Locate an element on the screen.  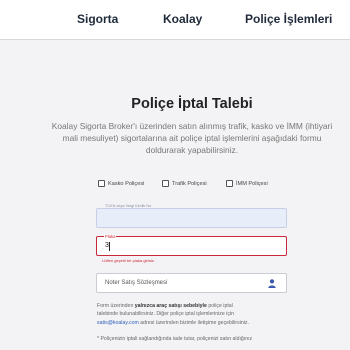
user-upload-icon is located at coordinates (272, 283).